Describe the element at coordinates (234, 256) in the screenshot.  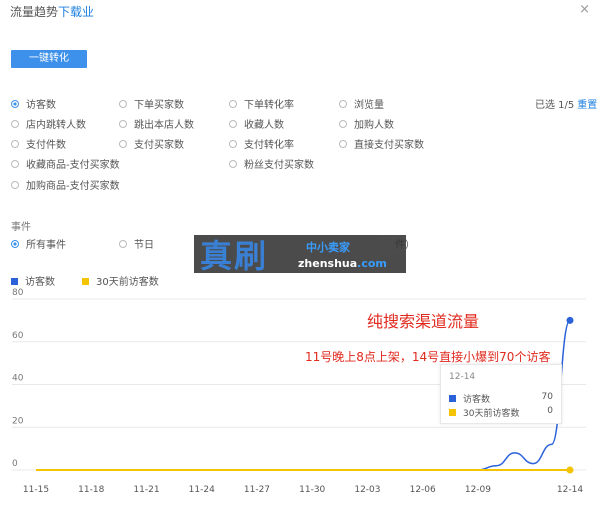
I see `watermark-big-text: 真刷` at that location.